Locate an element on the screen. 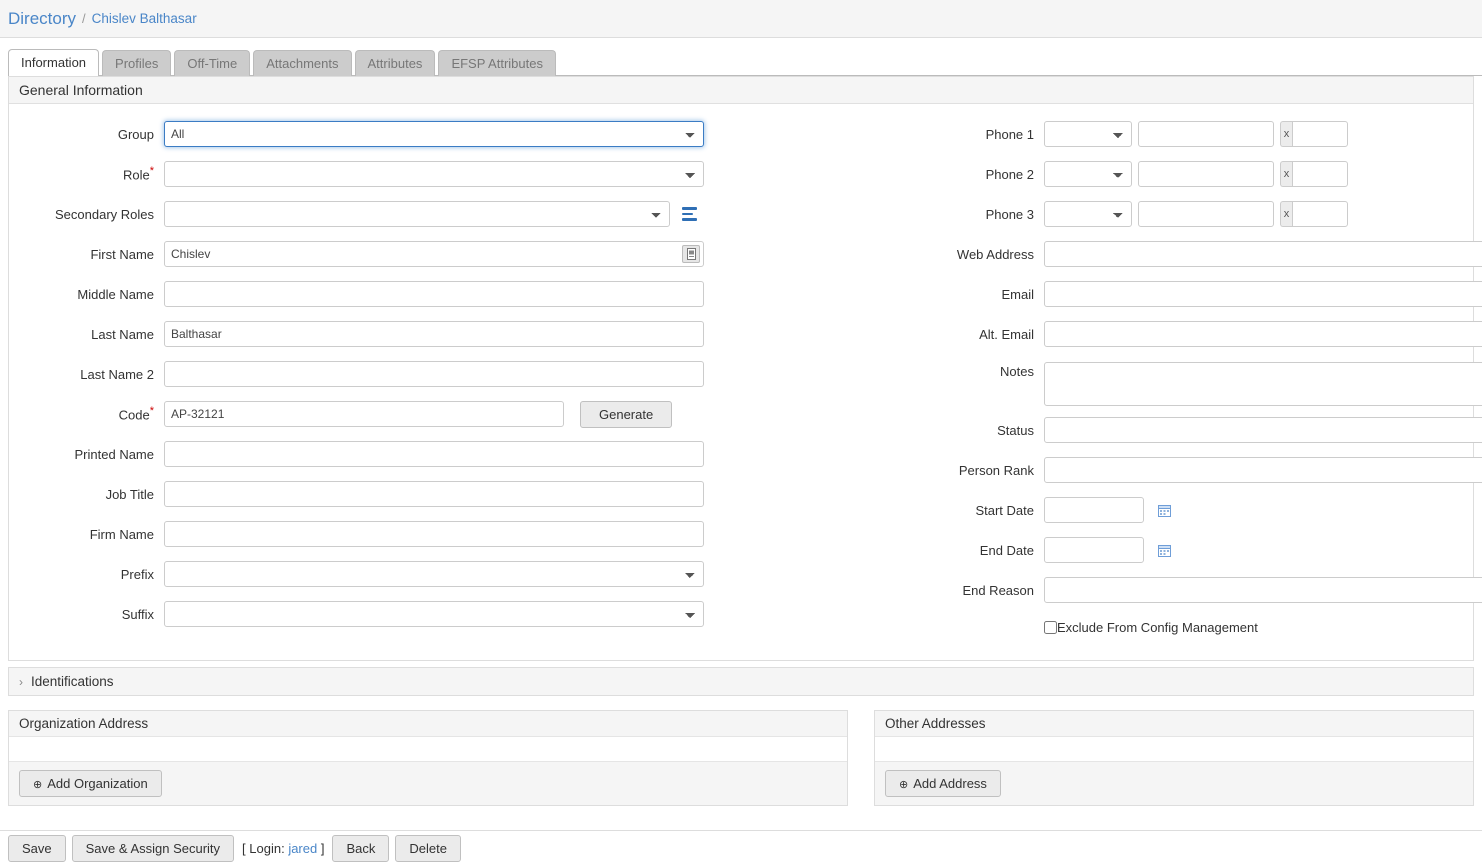 The height and width of the screenshot is (866, 1482). field-row-last-name-2: Last Name 2 is located at coordinates (449, 374).